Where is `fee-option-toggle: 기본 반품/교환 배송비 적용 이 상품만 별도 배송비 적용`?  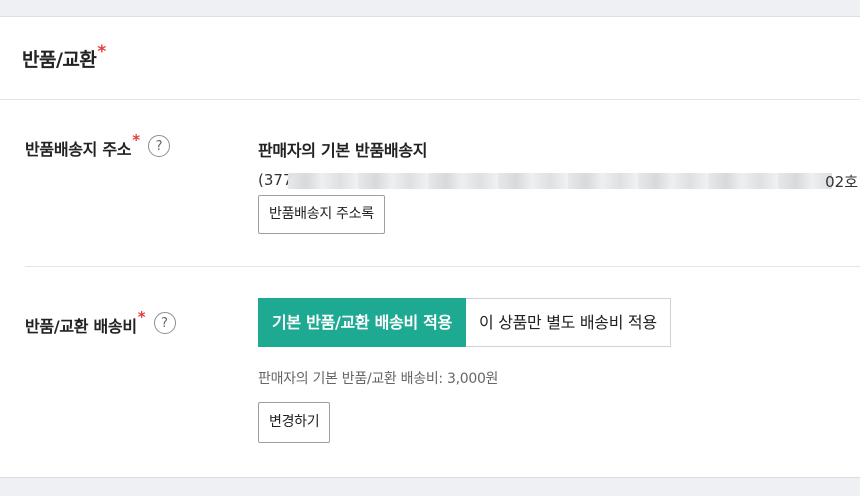 fee-option-toggle: 기본 반품/교환 배송비 적용 이 상품만 별도 배송비 적용 is located at coordinates (464, 322).